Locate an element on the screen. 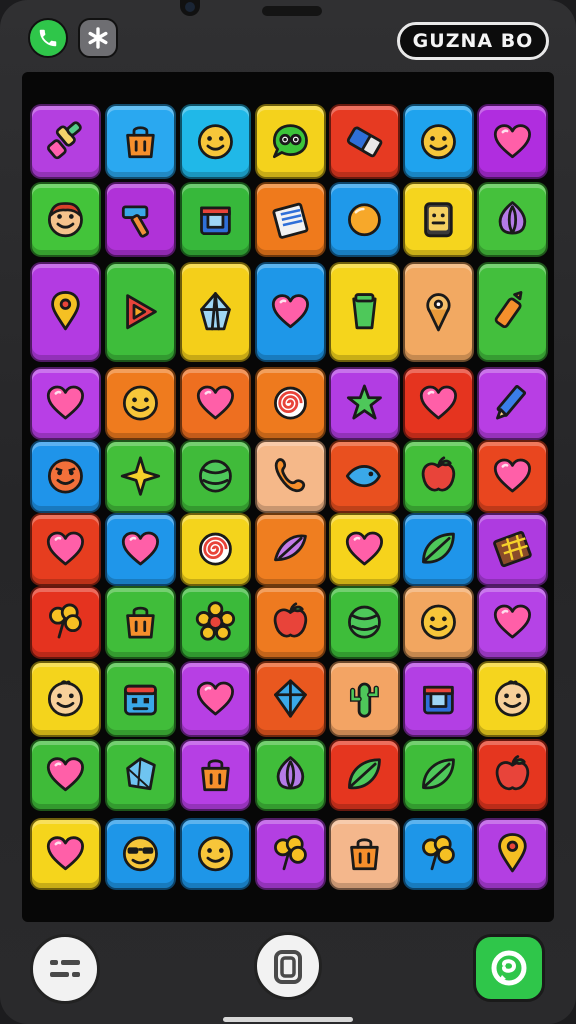 This screenshot has height=1024, width=576. home-indicator is located at coordinates (288, 1019).